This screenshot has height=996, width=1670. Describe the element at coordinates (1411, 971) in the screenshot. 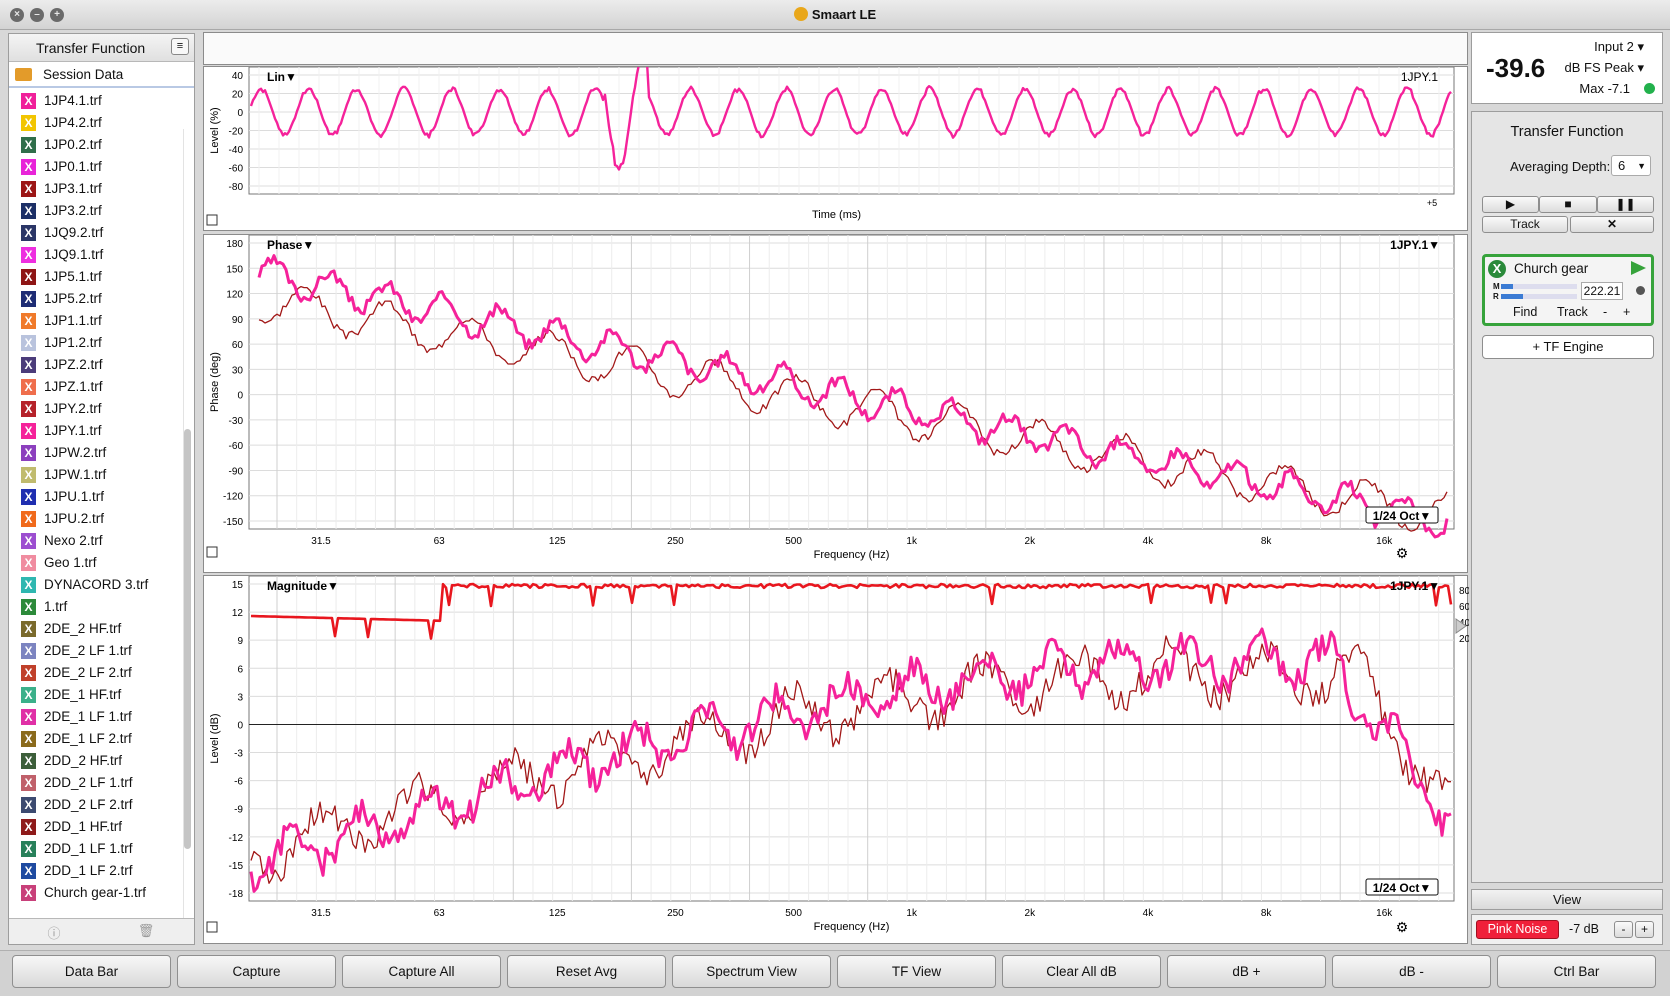

I see `db-minus-button: dB -` at that location.